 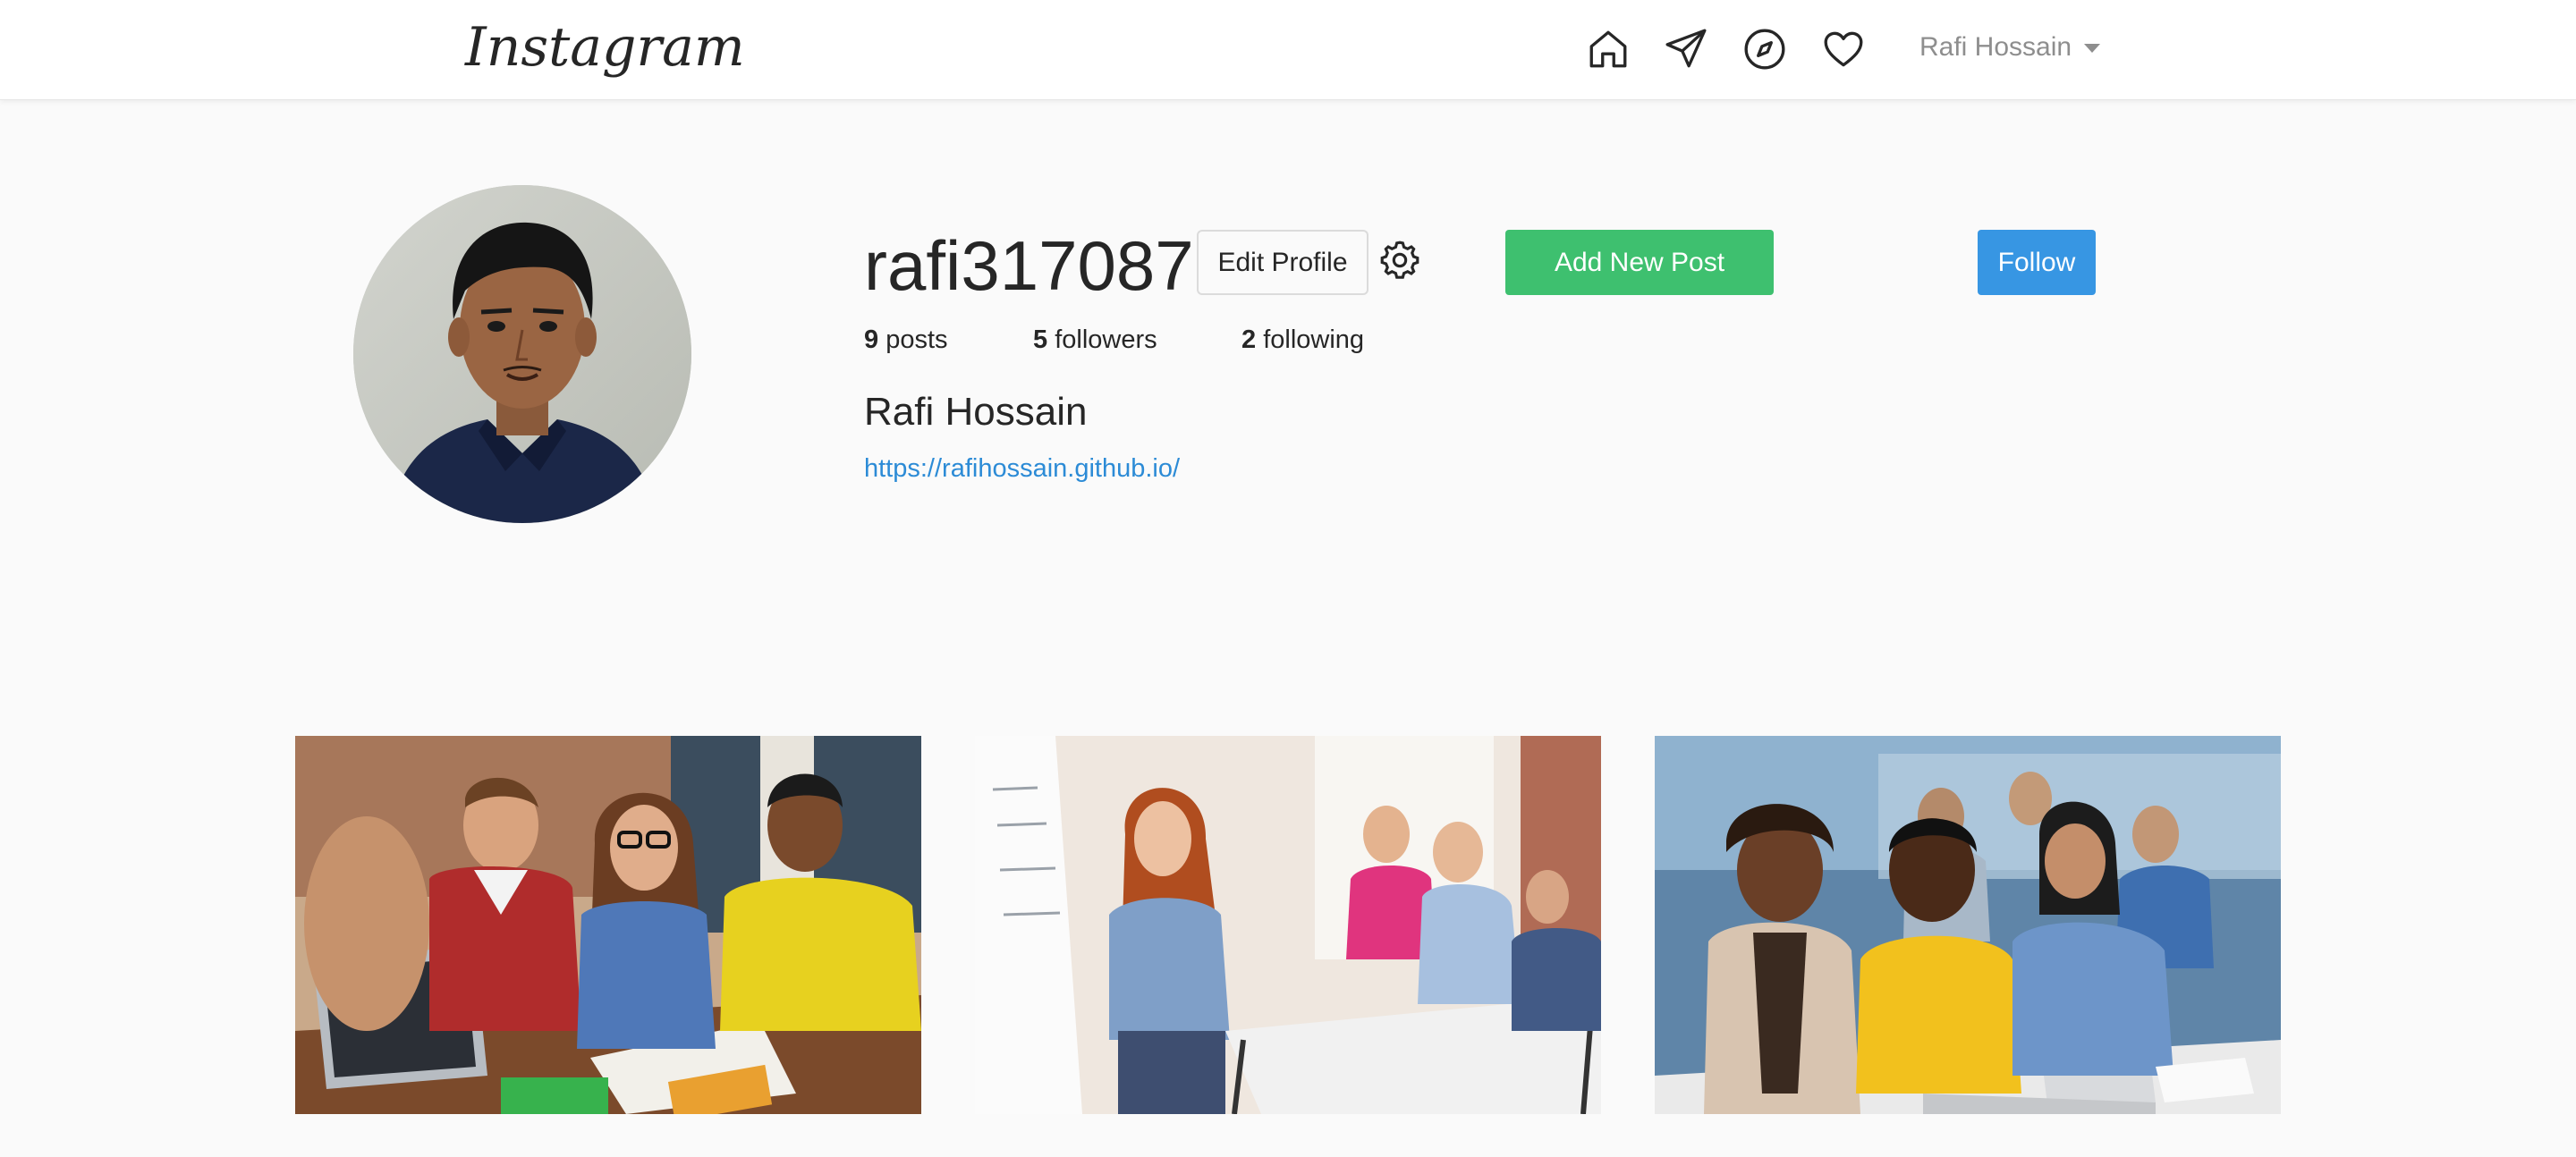 What do you see at coordinates (1764, 49) in the screenshot?
I see `compass-icon` at bounding box center [1764, 49].